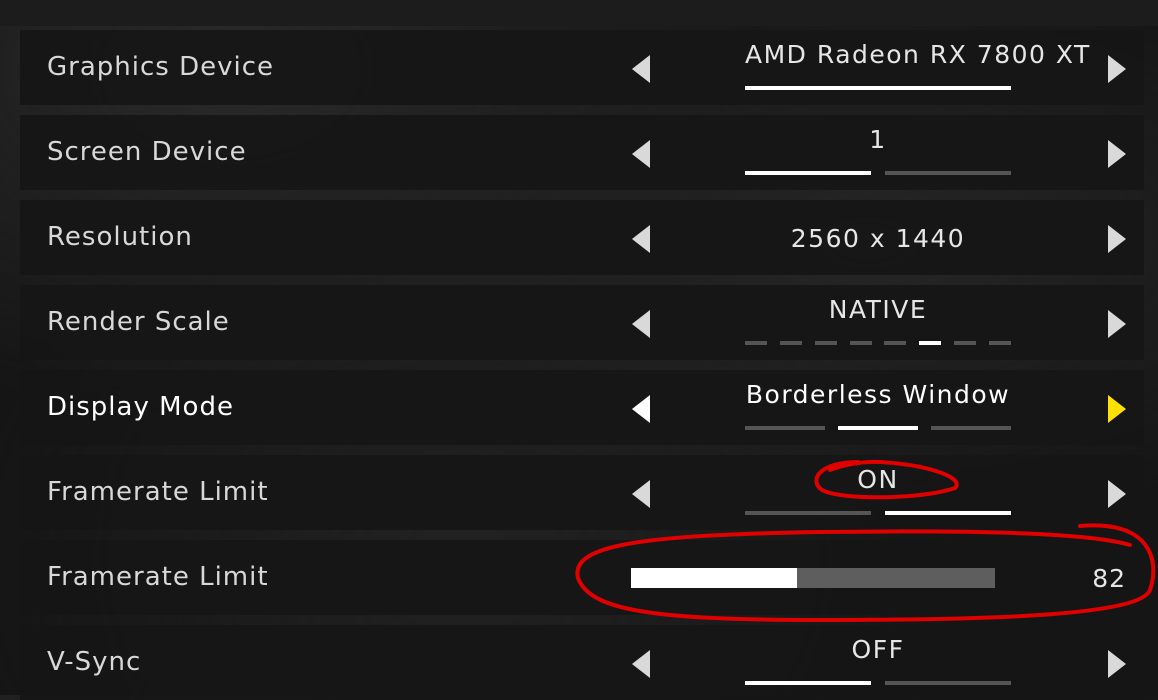  I want to click on setting-value: ON, so click(878, 479).